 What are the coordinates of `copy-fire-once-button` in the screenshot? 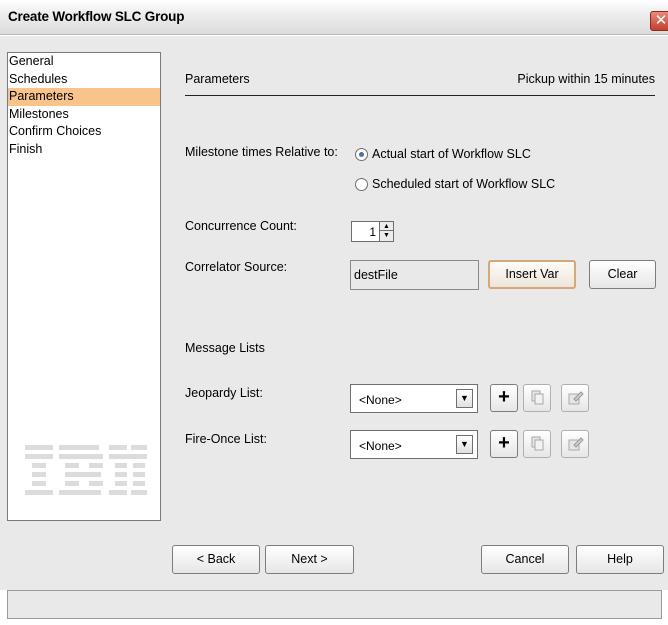 It's located at (537, 444).